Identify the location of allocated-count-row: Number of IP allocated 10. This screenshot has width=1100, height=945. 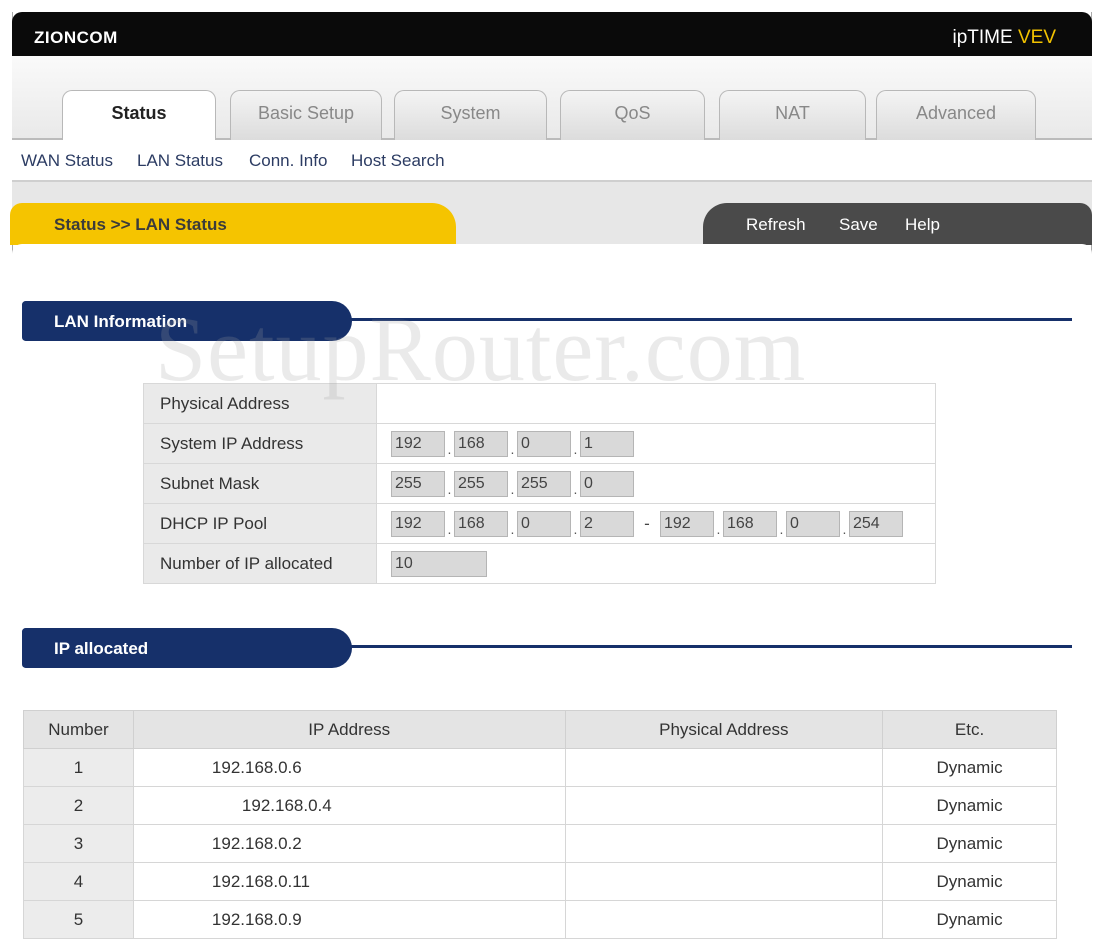
(539, 563).